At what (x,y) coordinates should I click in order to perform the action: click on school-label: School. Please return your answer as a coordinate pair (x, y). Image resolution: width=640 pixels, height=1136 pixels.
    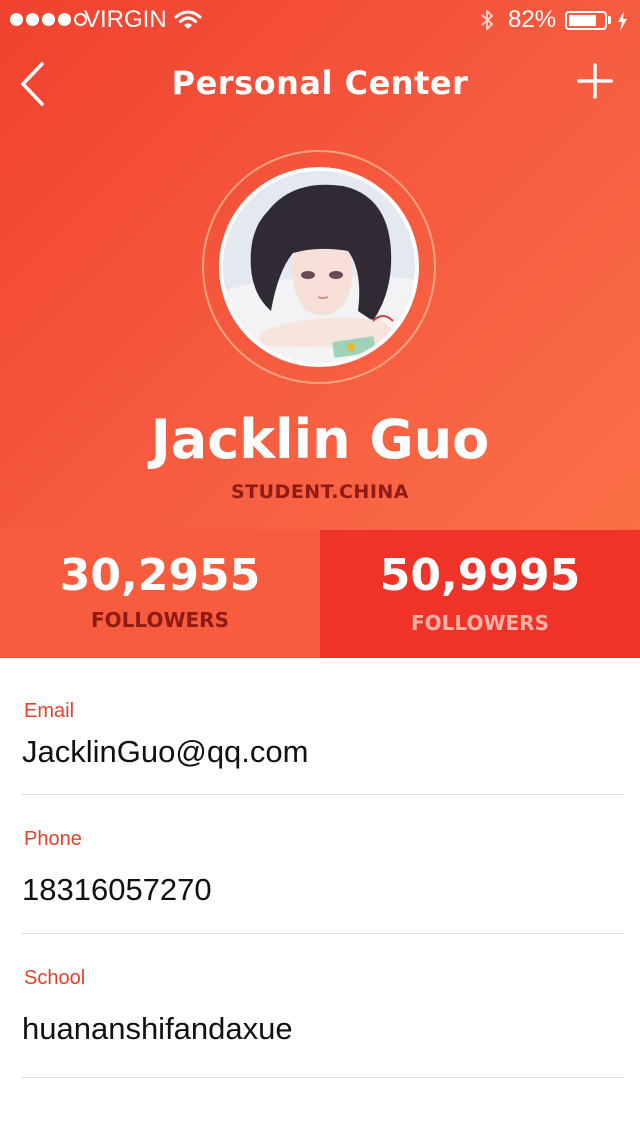
    Looking at the image, I should click on (55, 978).